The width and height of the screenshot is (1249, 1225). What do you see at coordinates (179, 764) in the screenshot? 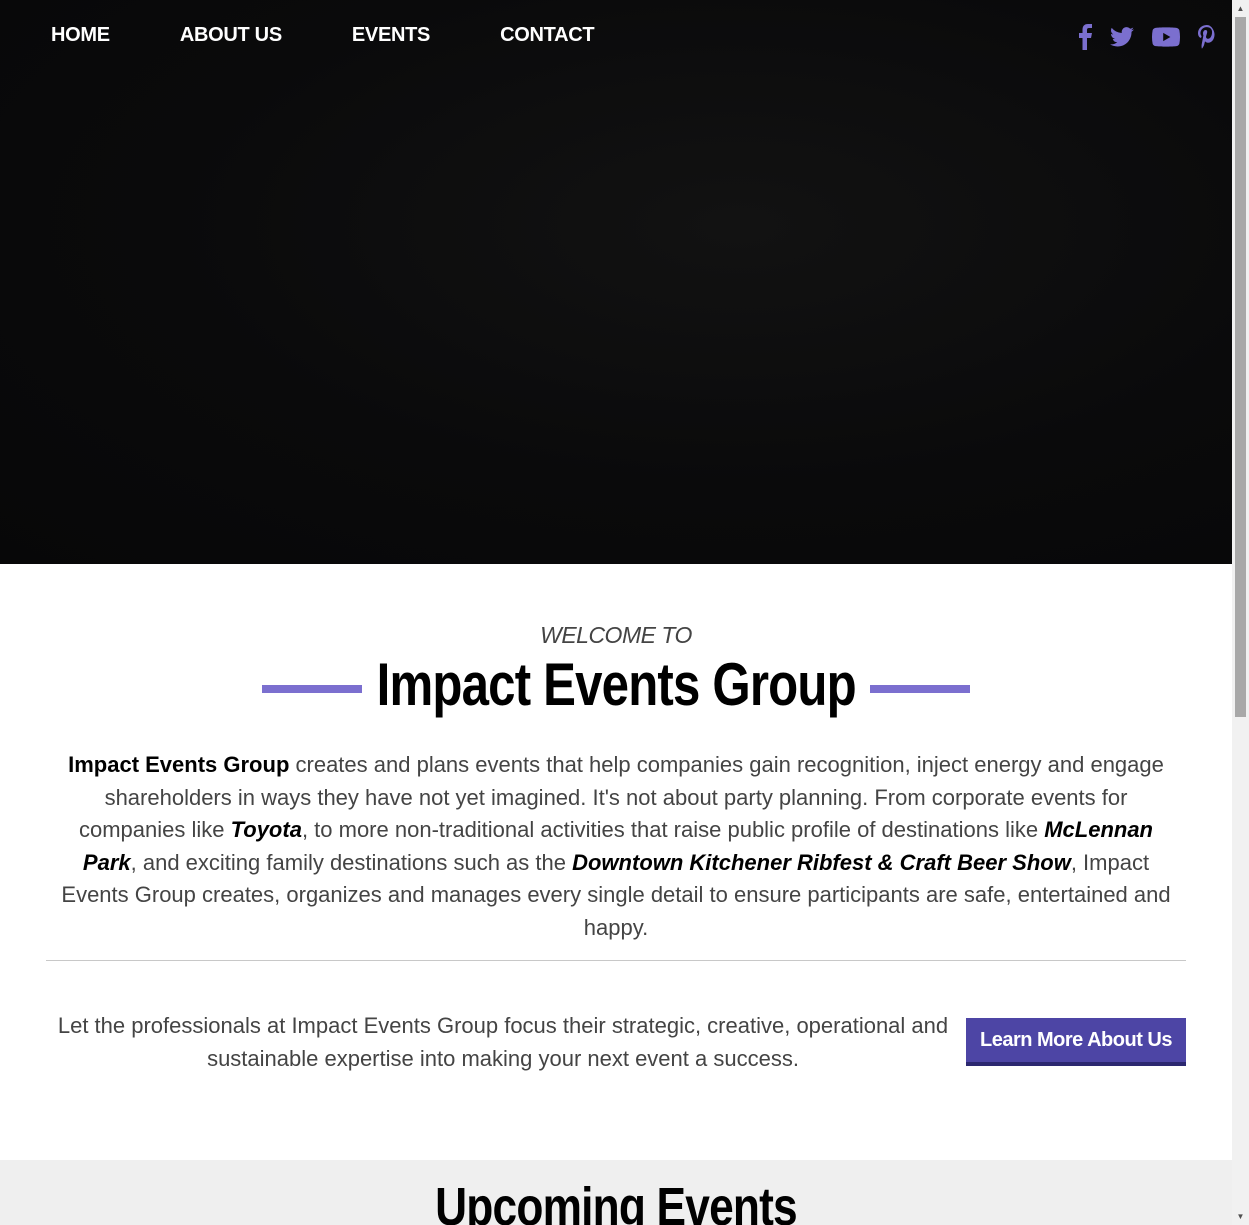
I see `intro-brand: Impact Events Group` at bounding box center [179, 764].